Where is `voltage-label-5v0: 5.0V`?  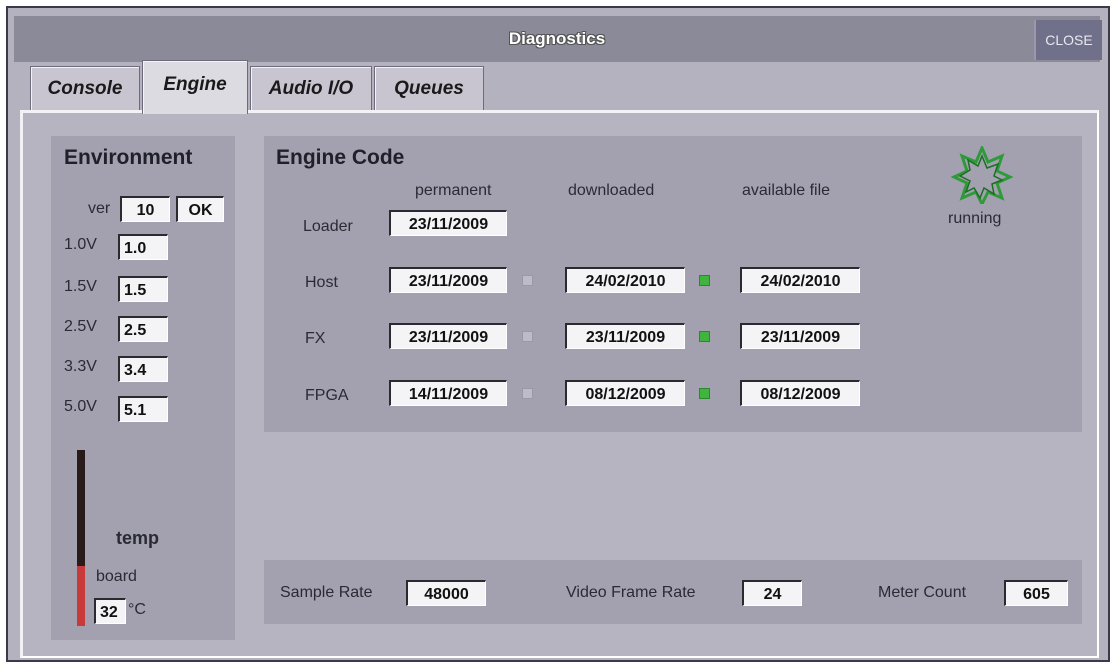 voltage-label-5v0: 5.0V is located at coordinates (80, 406).